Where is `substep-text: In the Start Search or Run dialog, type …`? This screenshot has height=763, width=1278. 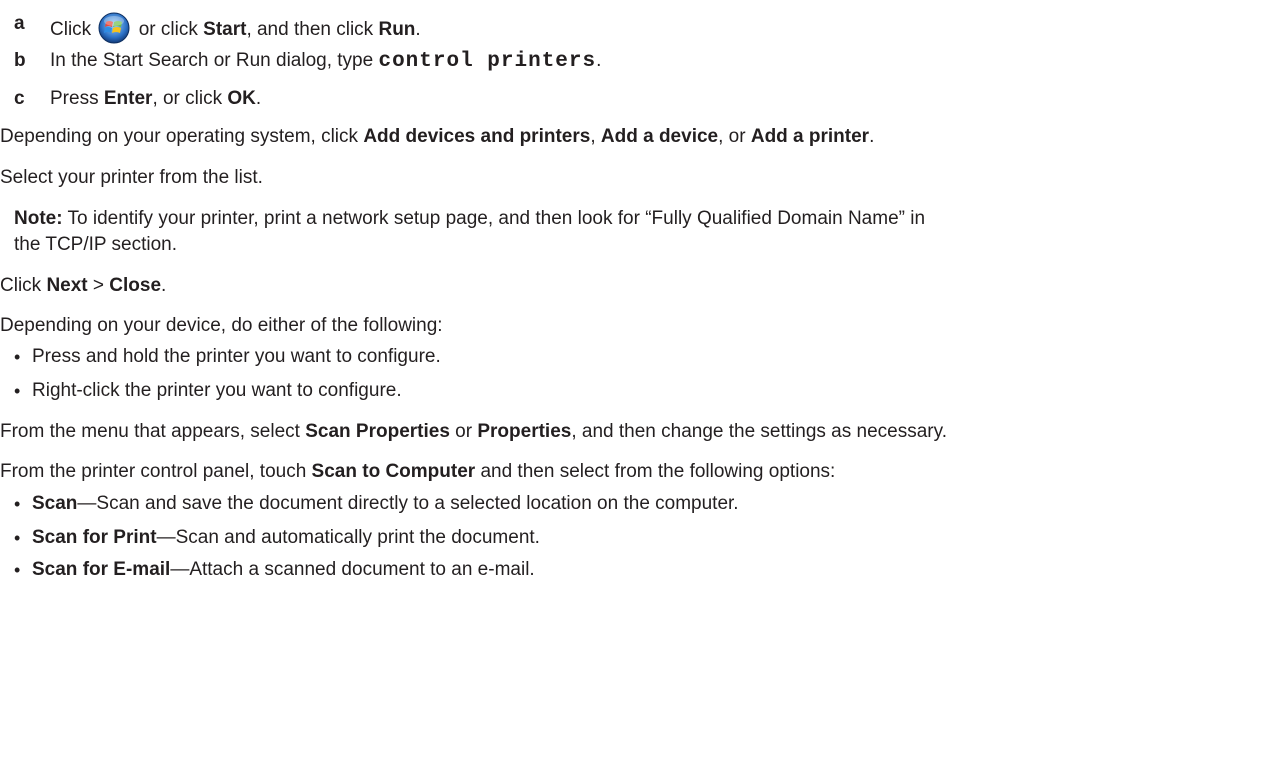 substep-text: In the Start Search or Run dialog, type … is located at coordinates (326, 61).